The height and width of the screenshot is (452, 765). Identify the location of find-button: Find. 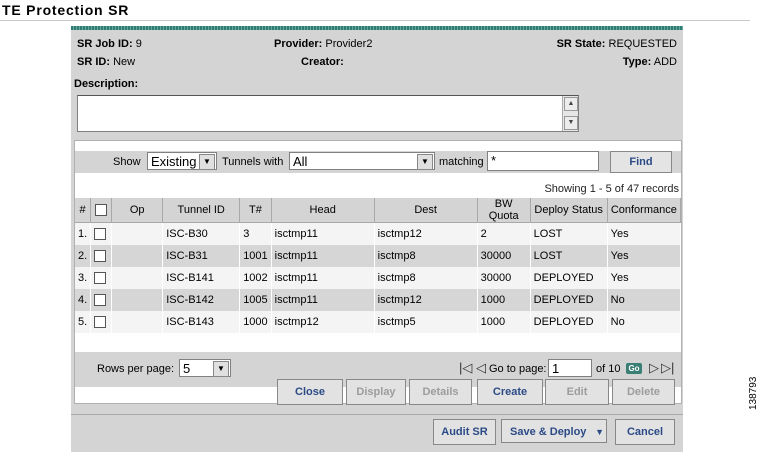
(641, 162).